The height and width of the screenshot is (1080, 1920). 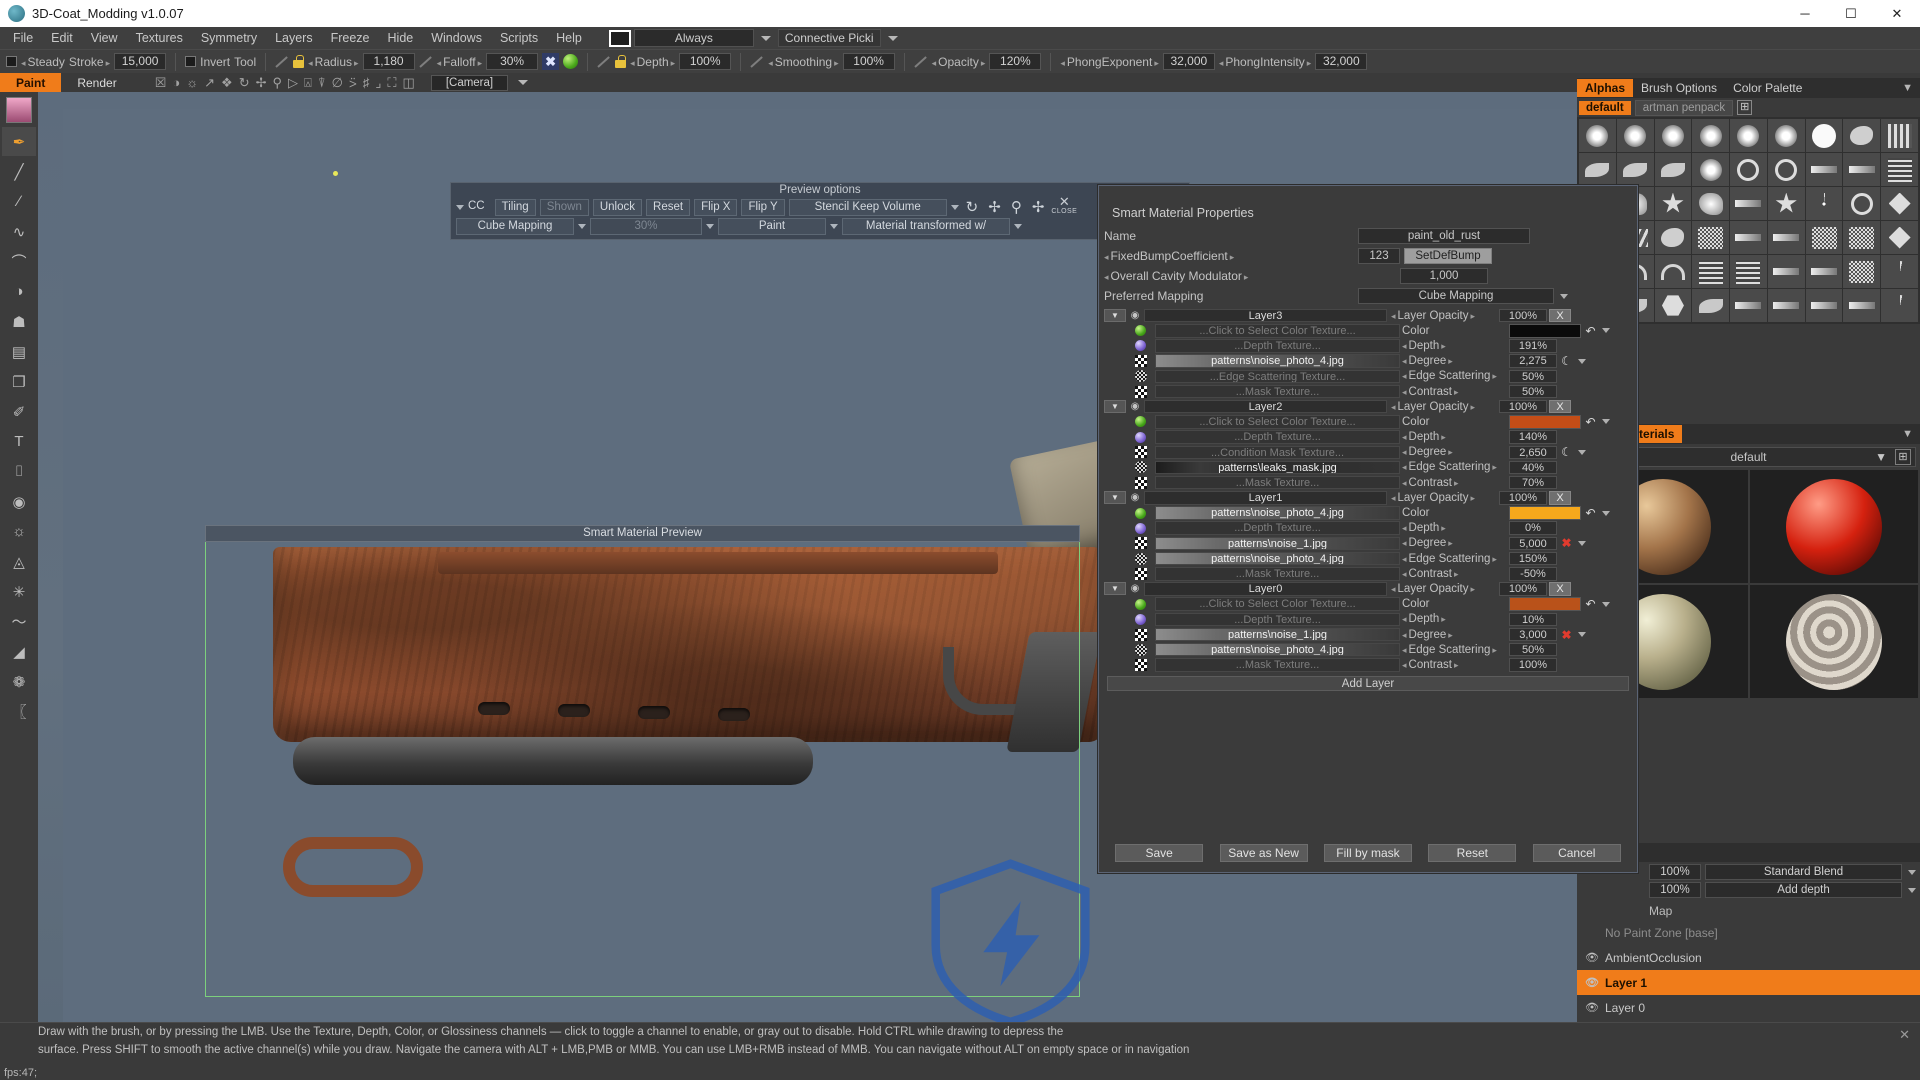 I want to click on prop-value: 100%, so click(x=1533, y=665).